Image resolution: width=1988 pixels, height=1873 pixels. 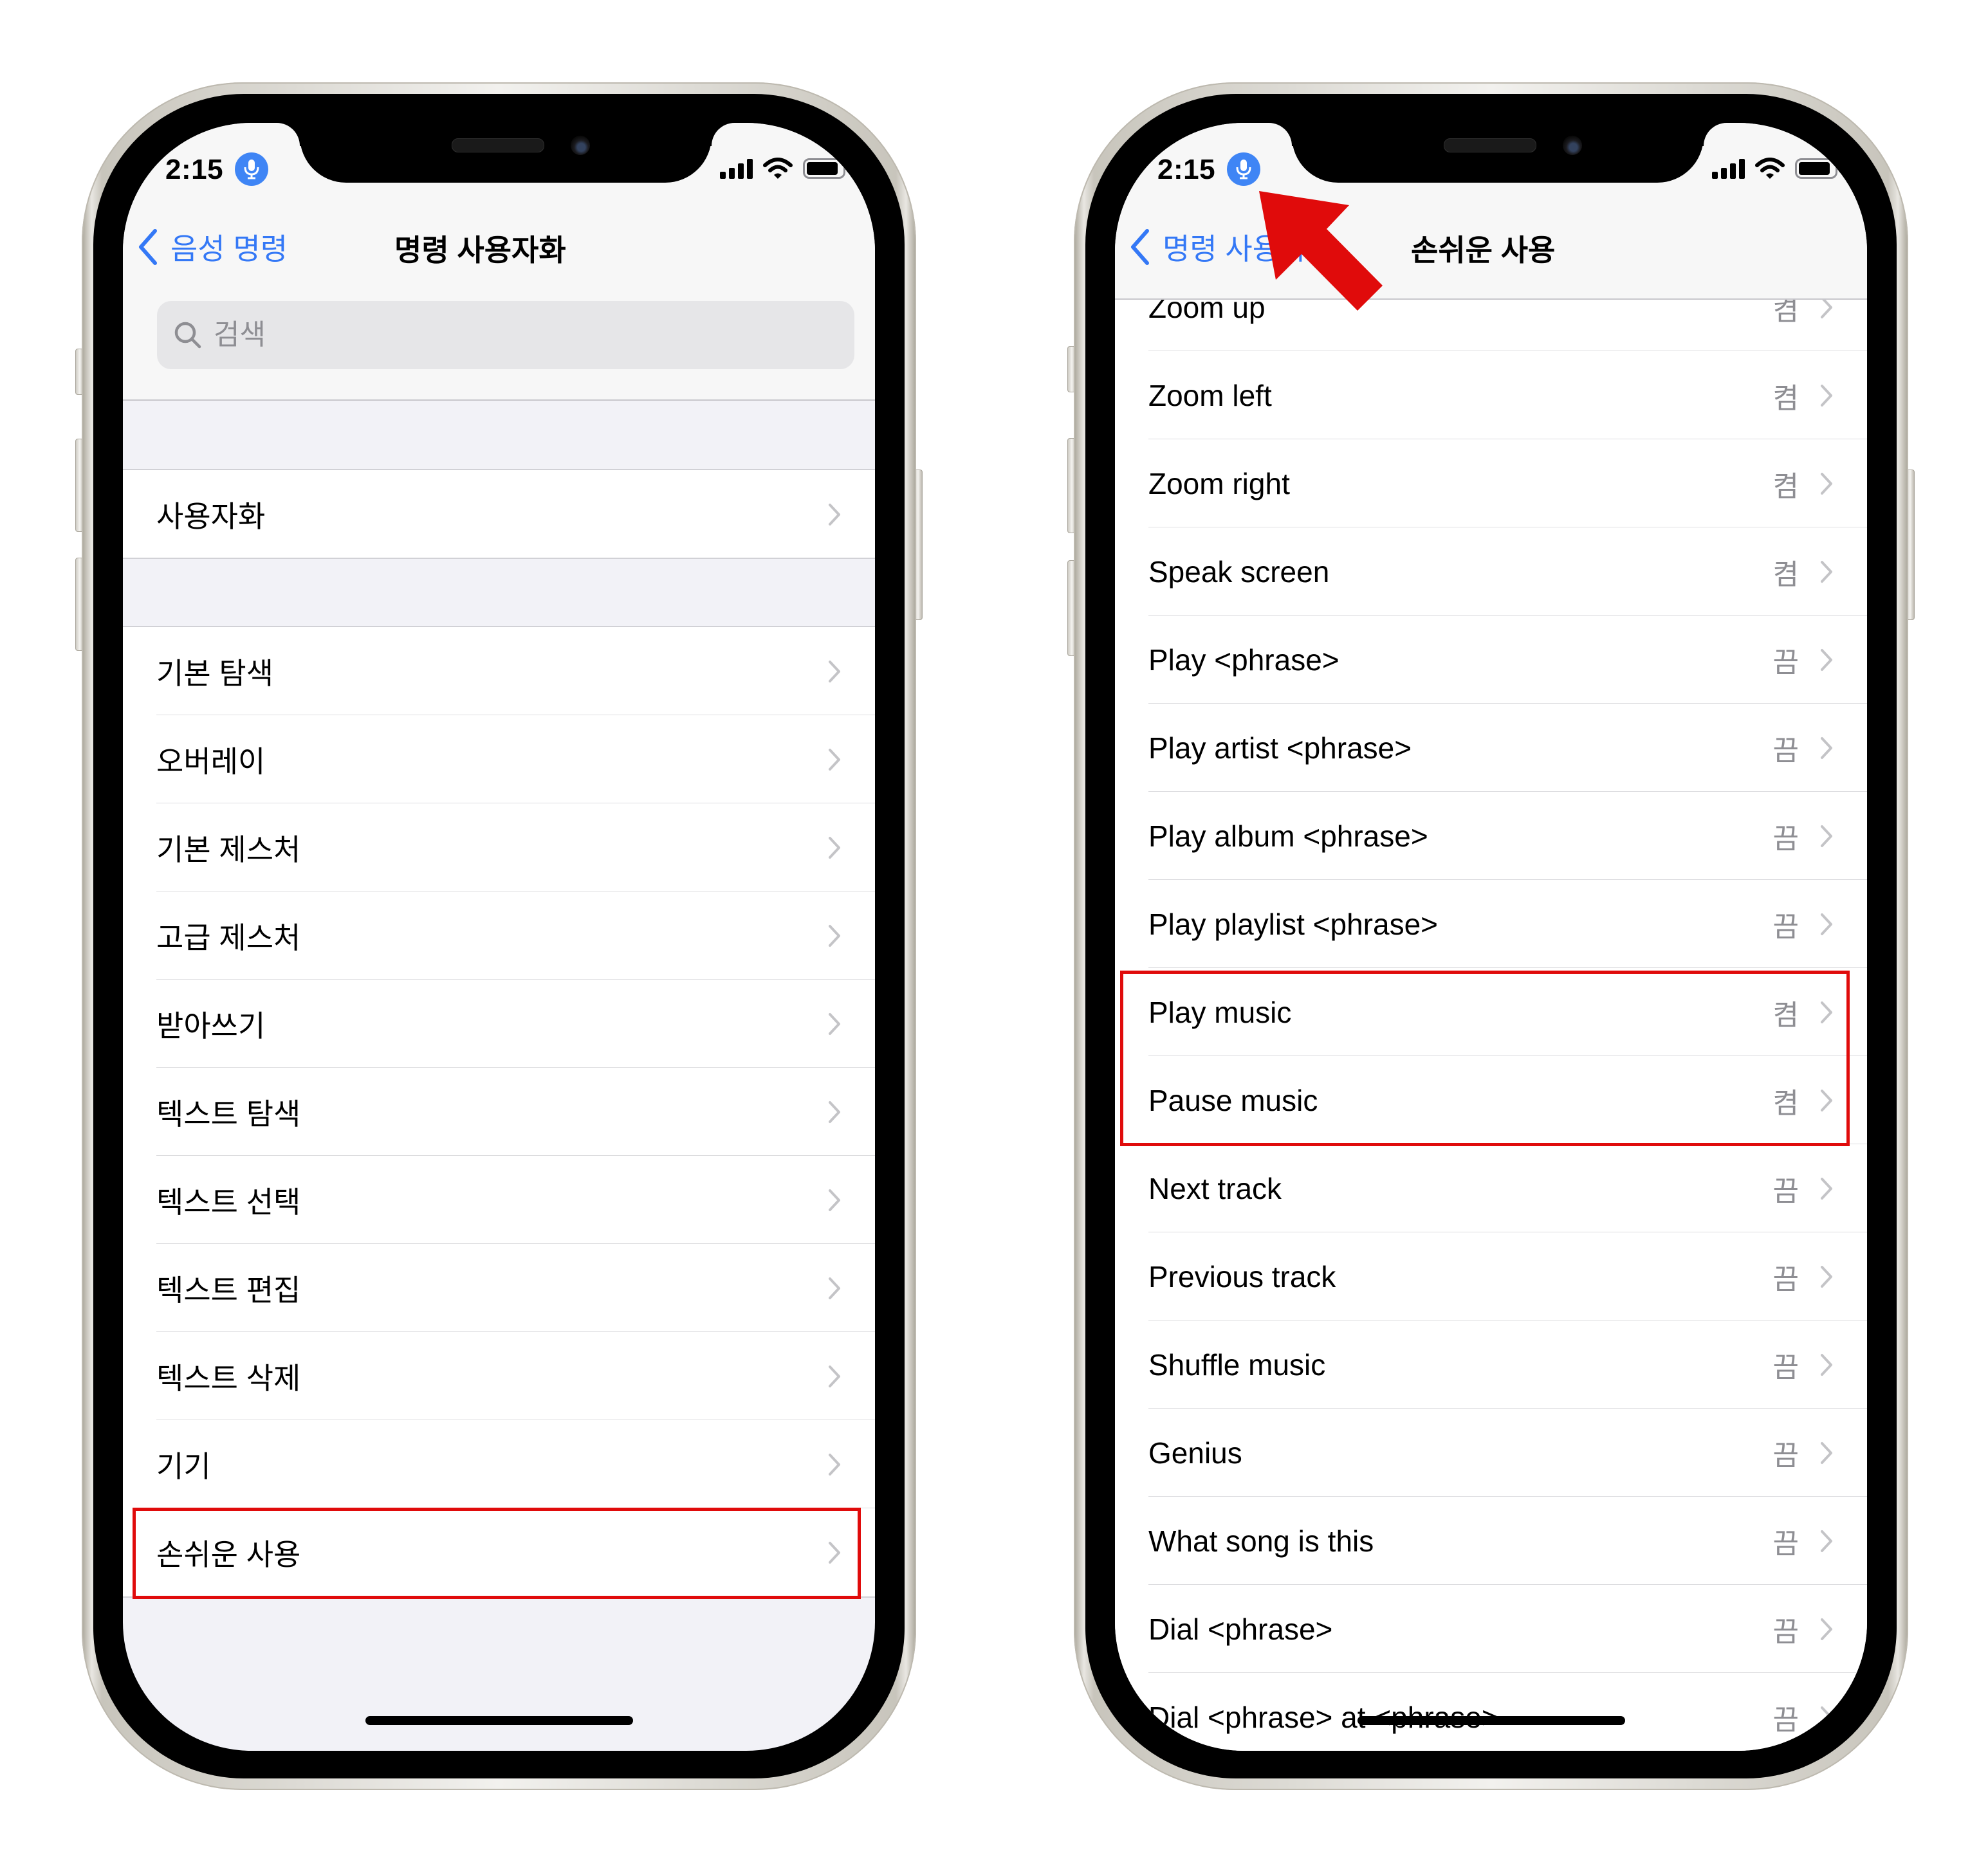 I want to click on command-row: Play playlist <phrase> 끔, so click(x=1491, y=924).